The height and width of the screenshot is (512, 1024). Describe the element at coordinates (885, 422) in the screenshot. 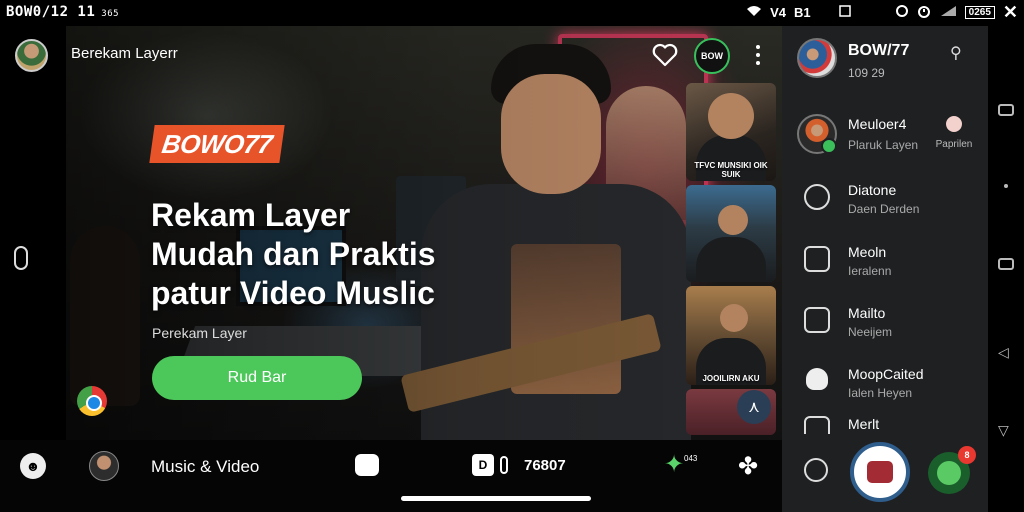

I see `panel-item-merlt: Merlt` at that location.